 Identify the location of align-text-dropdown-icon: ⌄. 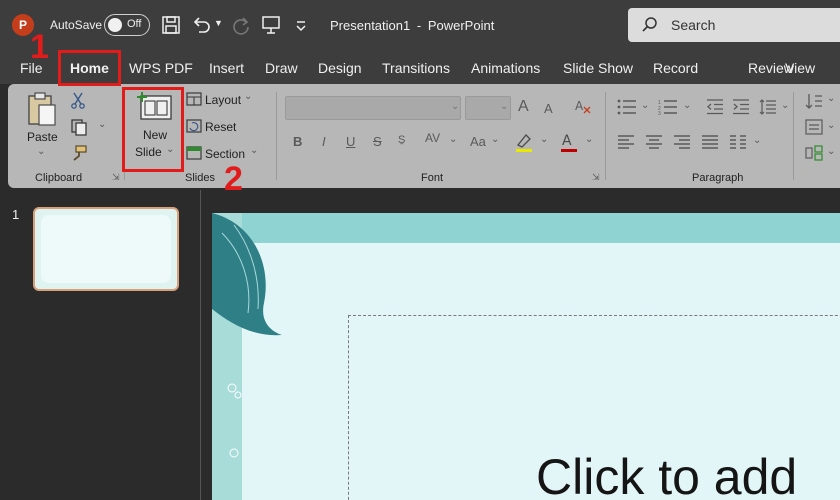
(831, 125).